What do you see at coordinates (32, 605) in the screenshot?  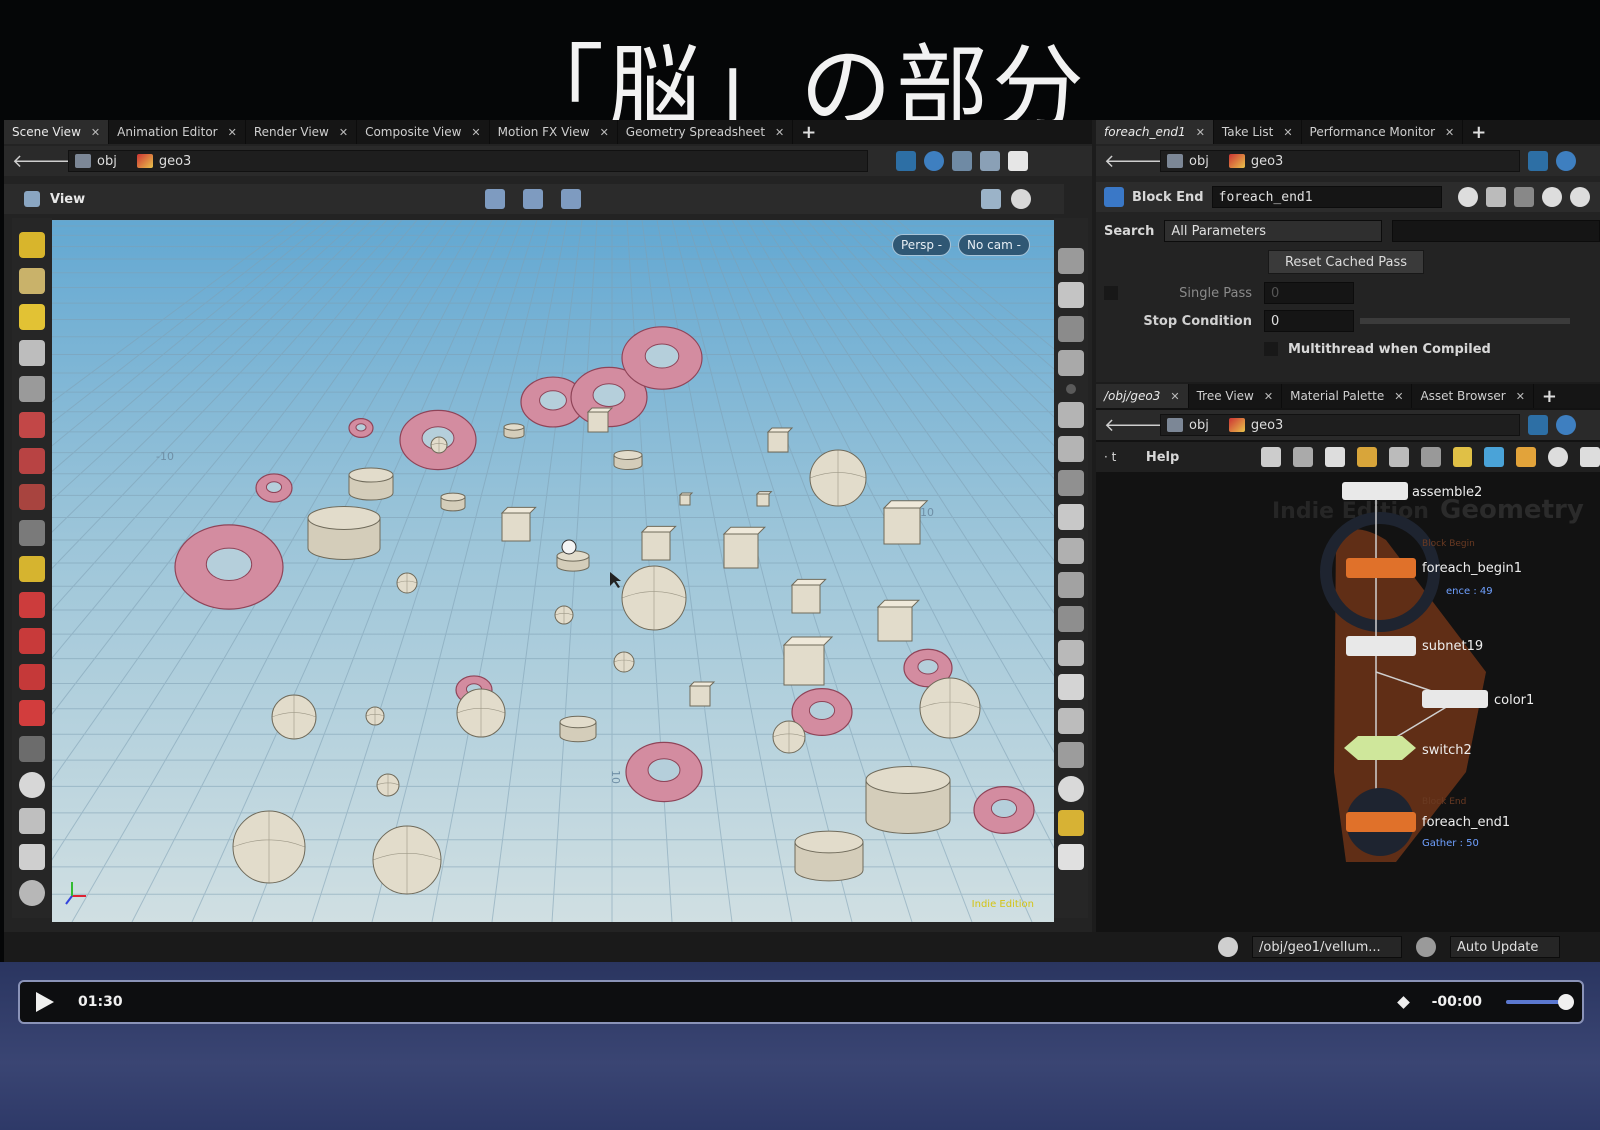 I see `snap-grid-icon` at bounding box center [32, 605].